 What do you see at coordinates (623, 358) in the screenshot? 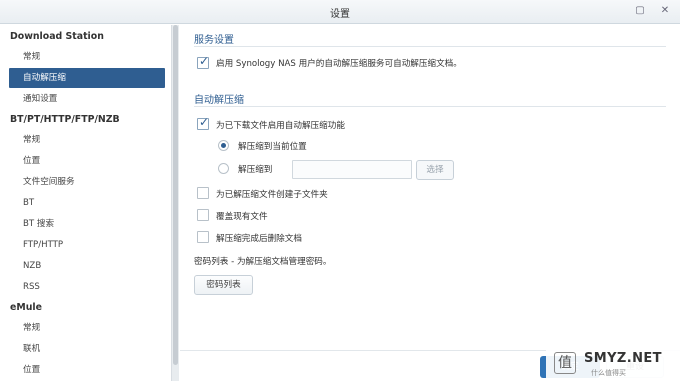
I see `watermark-main: SMYZ.NET` at bounding box center [623, 358].